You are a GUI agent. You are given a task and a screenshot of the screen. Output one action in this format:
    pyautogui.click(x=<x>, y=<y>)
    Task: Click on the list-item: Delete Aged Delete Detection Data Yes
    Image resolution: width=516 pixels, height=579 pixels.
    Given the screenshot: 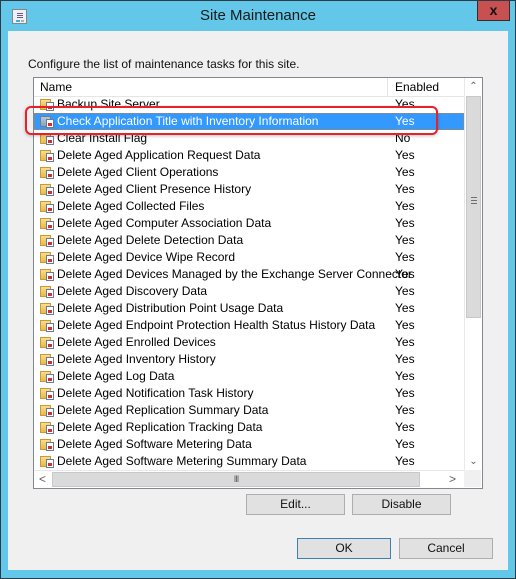 What is the action you would take?
    pyautogui.click(x=249, y=240)
    